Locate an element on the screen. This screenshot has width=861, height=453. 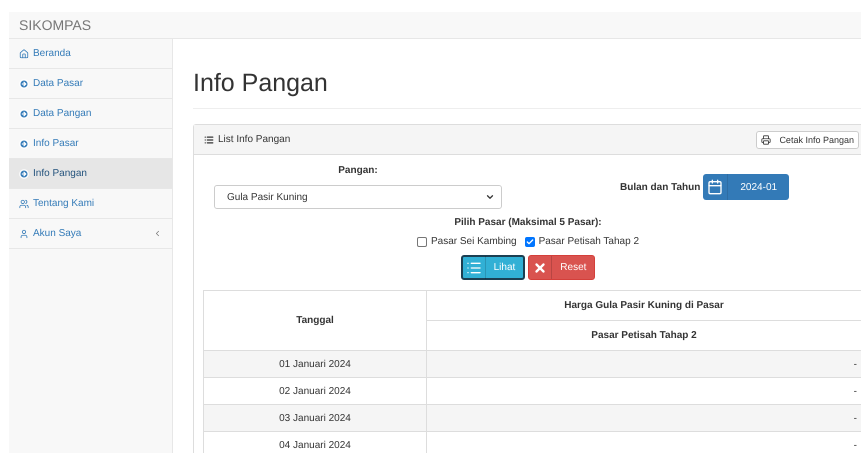
close-icon is located at coordinates (540, 267).